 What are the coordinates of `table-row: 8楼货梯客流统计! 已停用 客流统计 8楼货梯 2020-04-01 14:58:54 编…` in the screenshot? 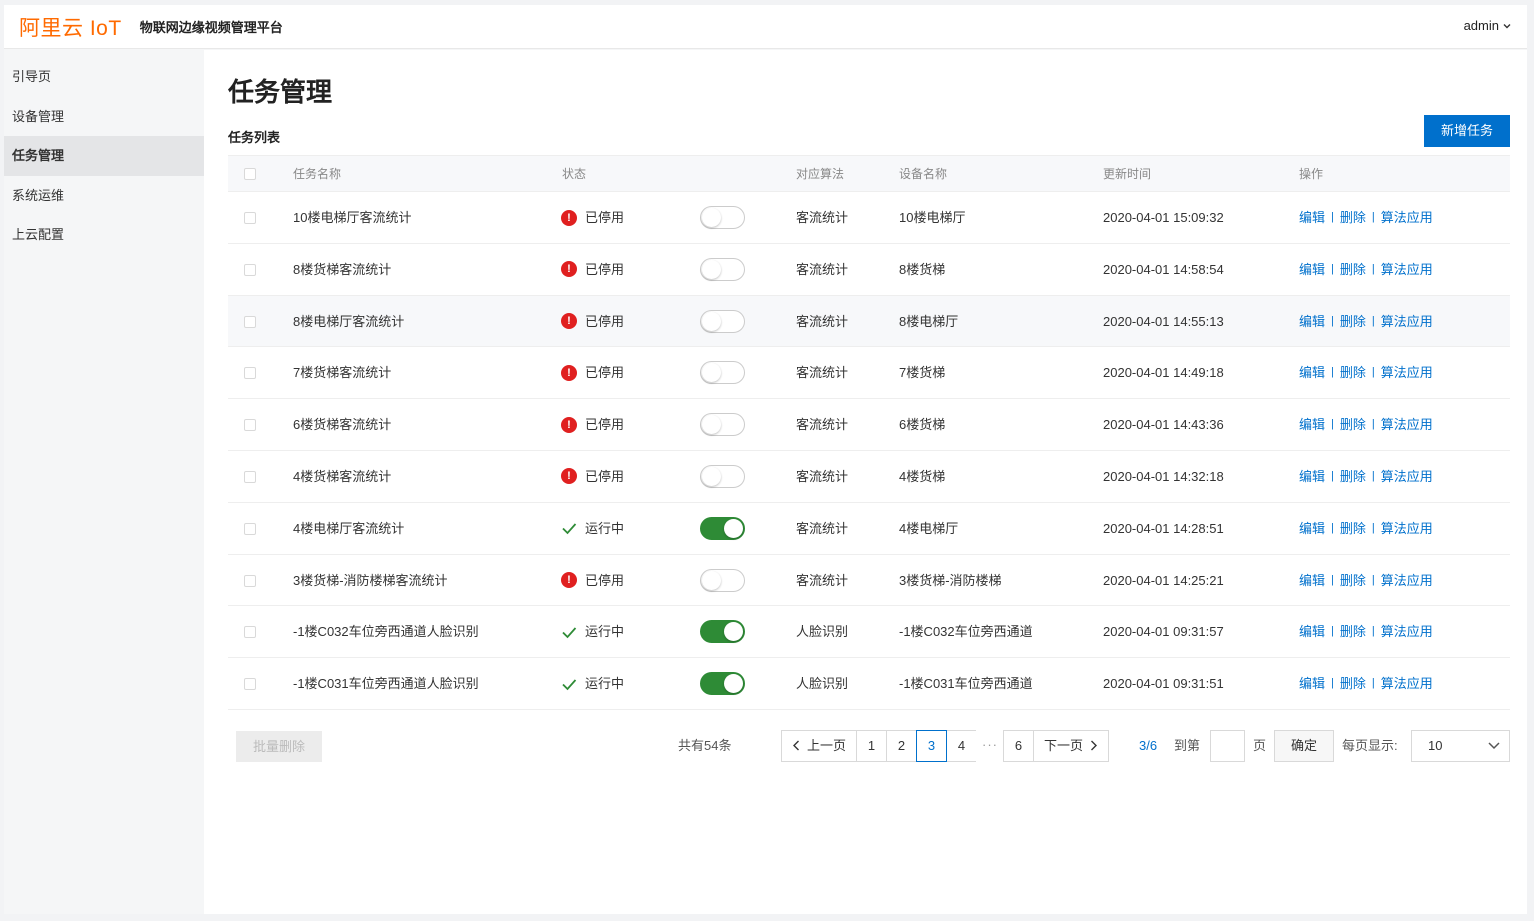 It's located at (869, 270).